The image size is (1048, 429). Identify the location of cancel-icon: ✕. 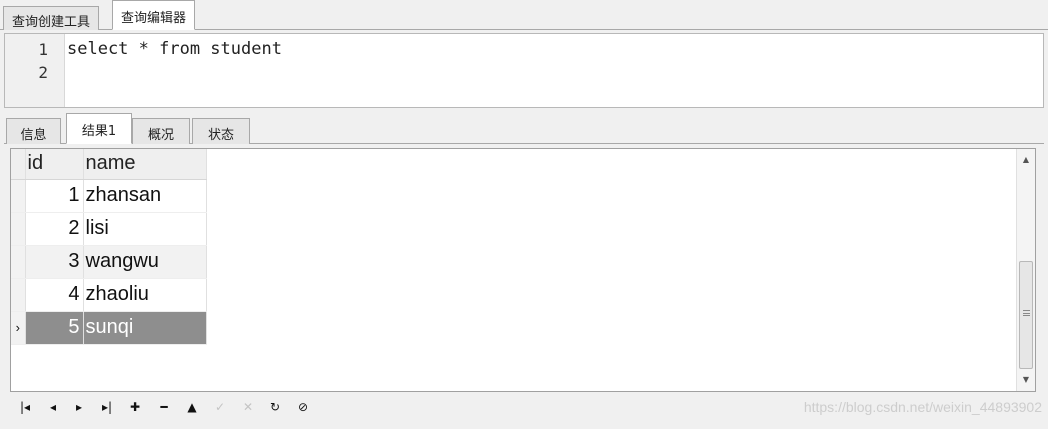
(248, 407).